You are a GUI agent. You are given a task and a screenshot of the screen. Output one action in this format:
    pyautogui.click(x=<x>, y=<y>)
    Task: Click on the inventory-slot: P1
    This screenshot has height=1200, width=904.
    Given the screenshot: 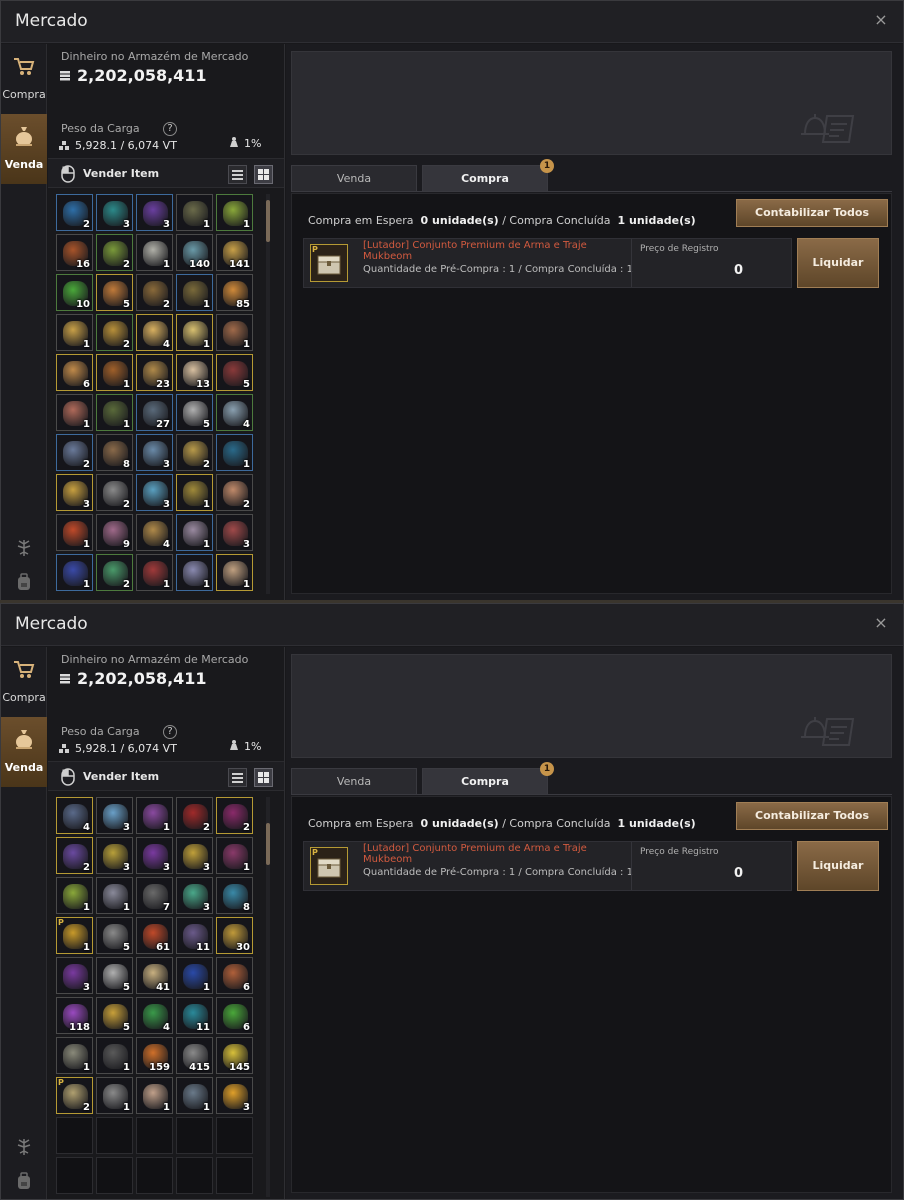 What is the action you would take?
    pyautogui.click(x=74, y=935)
    